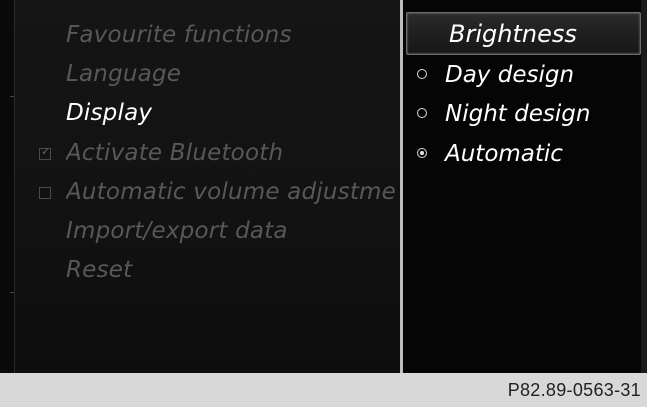  I want to click on option-day-design: Day design, so click(529, 75).